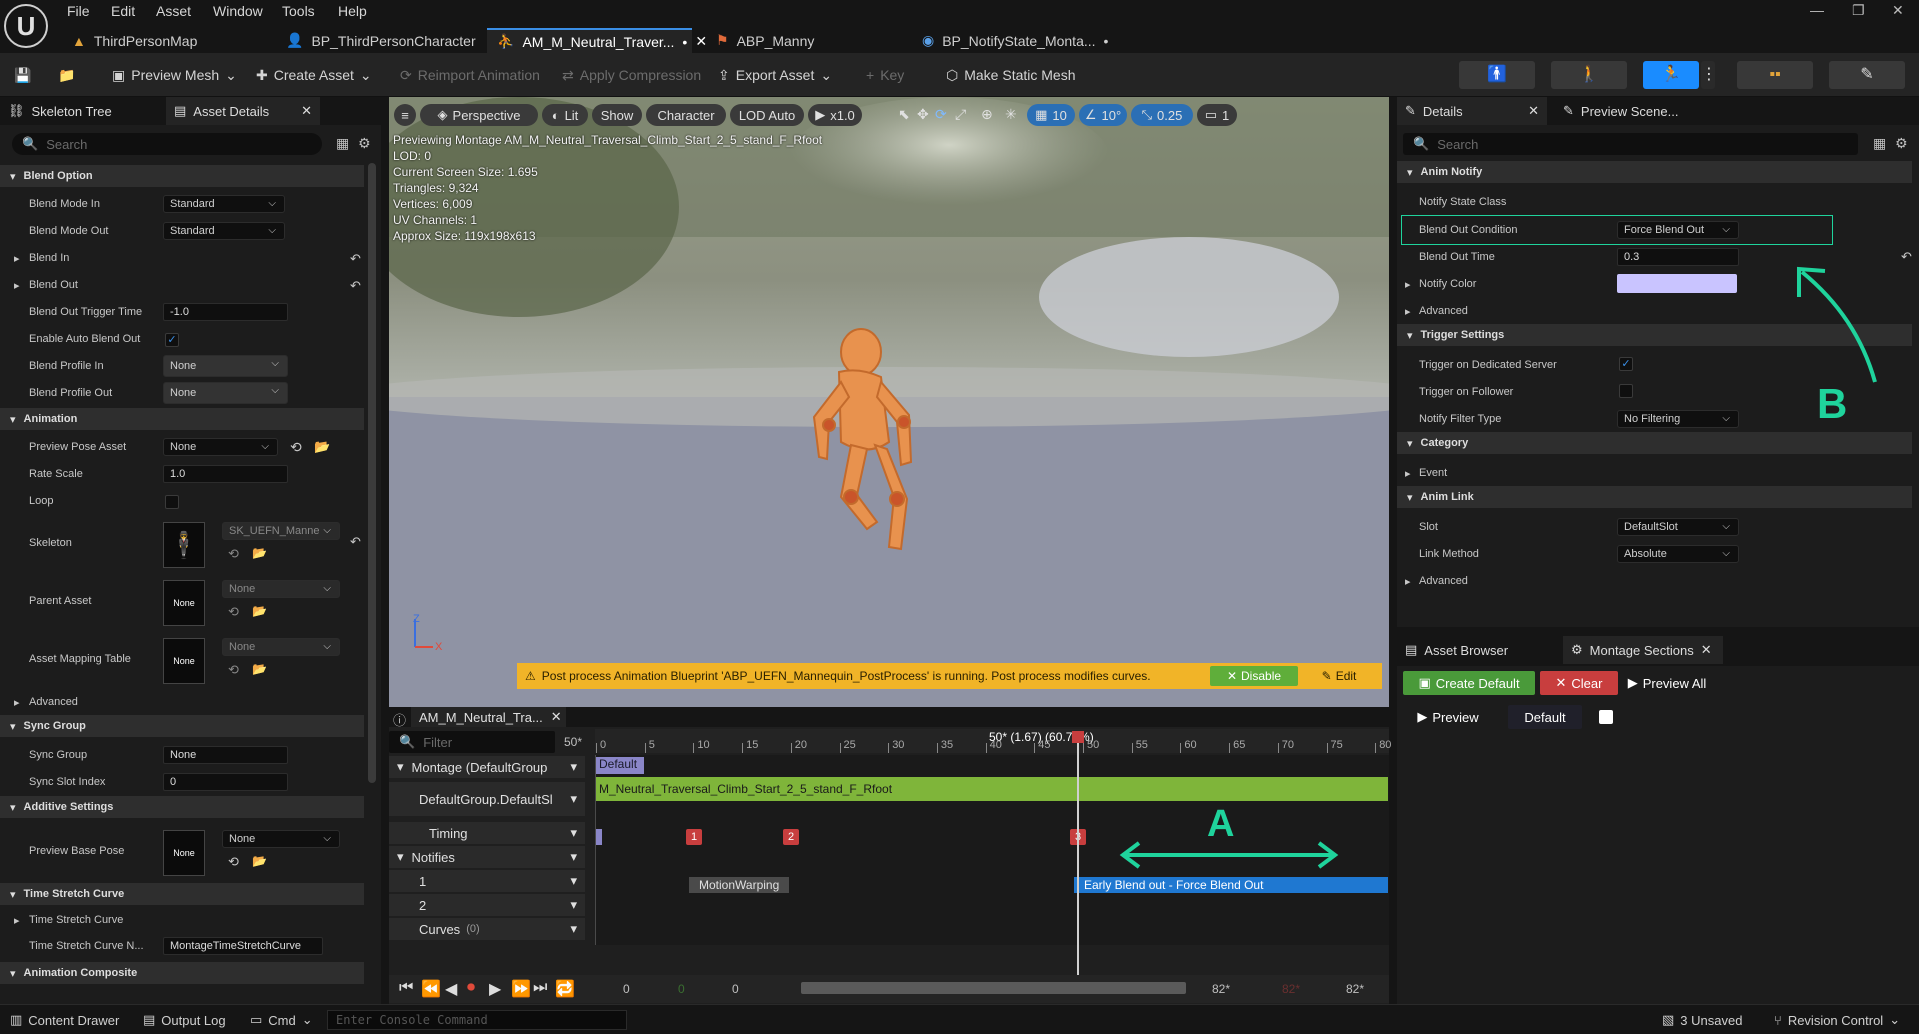 This screenshot has height=1034, width=1919. What do you see at coordinates (885, 75) in the screenshot?
I see `key-button: + Key` at bounding box center [885, 75].